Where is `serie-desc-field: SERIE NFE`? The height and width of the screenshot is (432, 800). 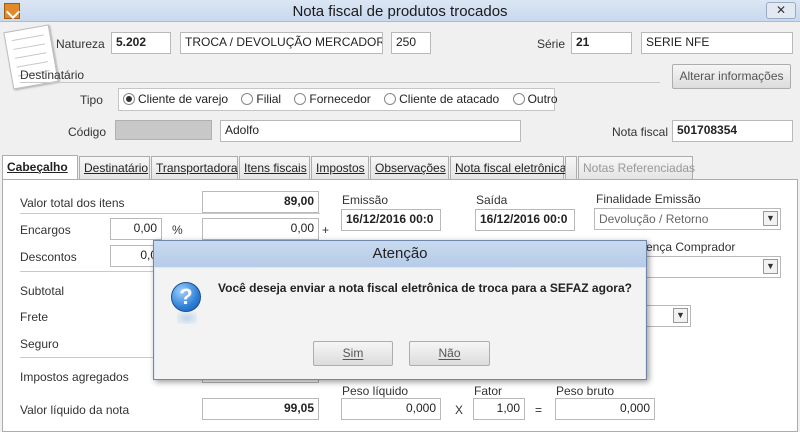 serie-desc-field: SERIE NFE is located at coordinates (717, 43).